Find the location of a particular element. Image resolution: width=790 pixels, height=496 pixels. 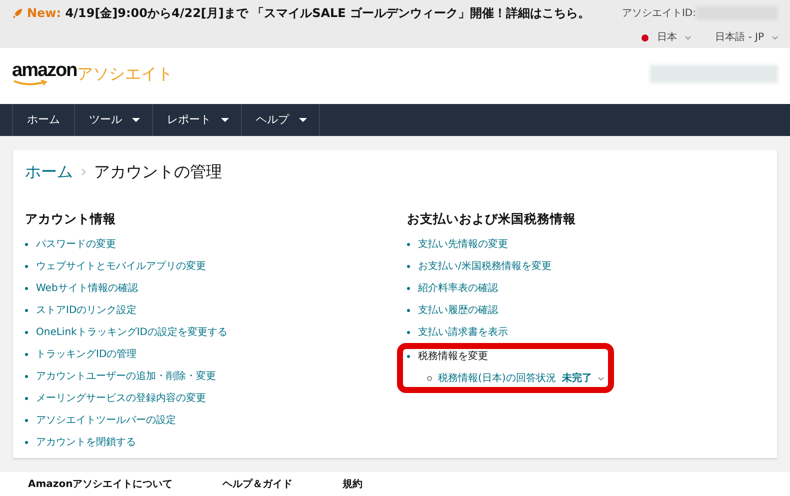

footer-heading: ヘルプ＆ガイド is located at coordinates (257, 485).